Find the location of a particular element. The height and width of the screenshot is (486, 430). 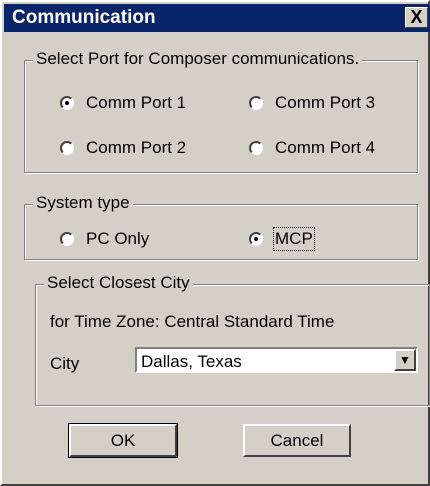

city-select-value: Dallas, Texas is located at coordinates (191, 361).